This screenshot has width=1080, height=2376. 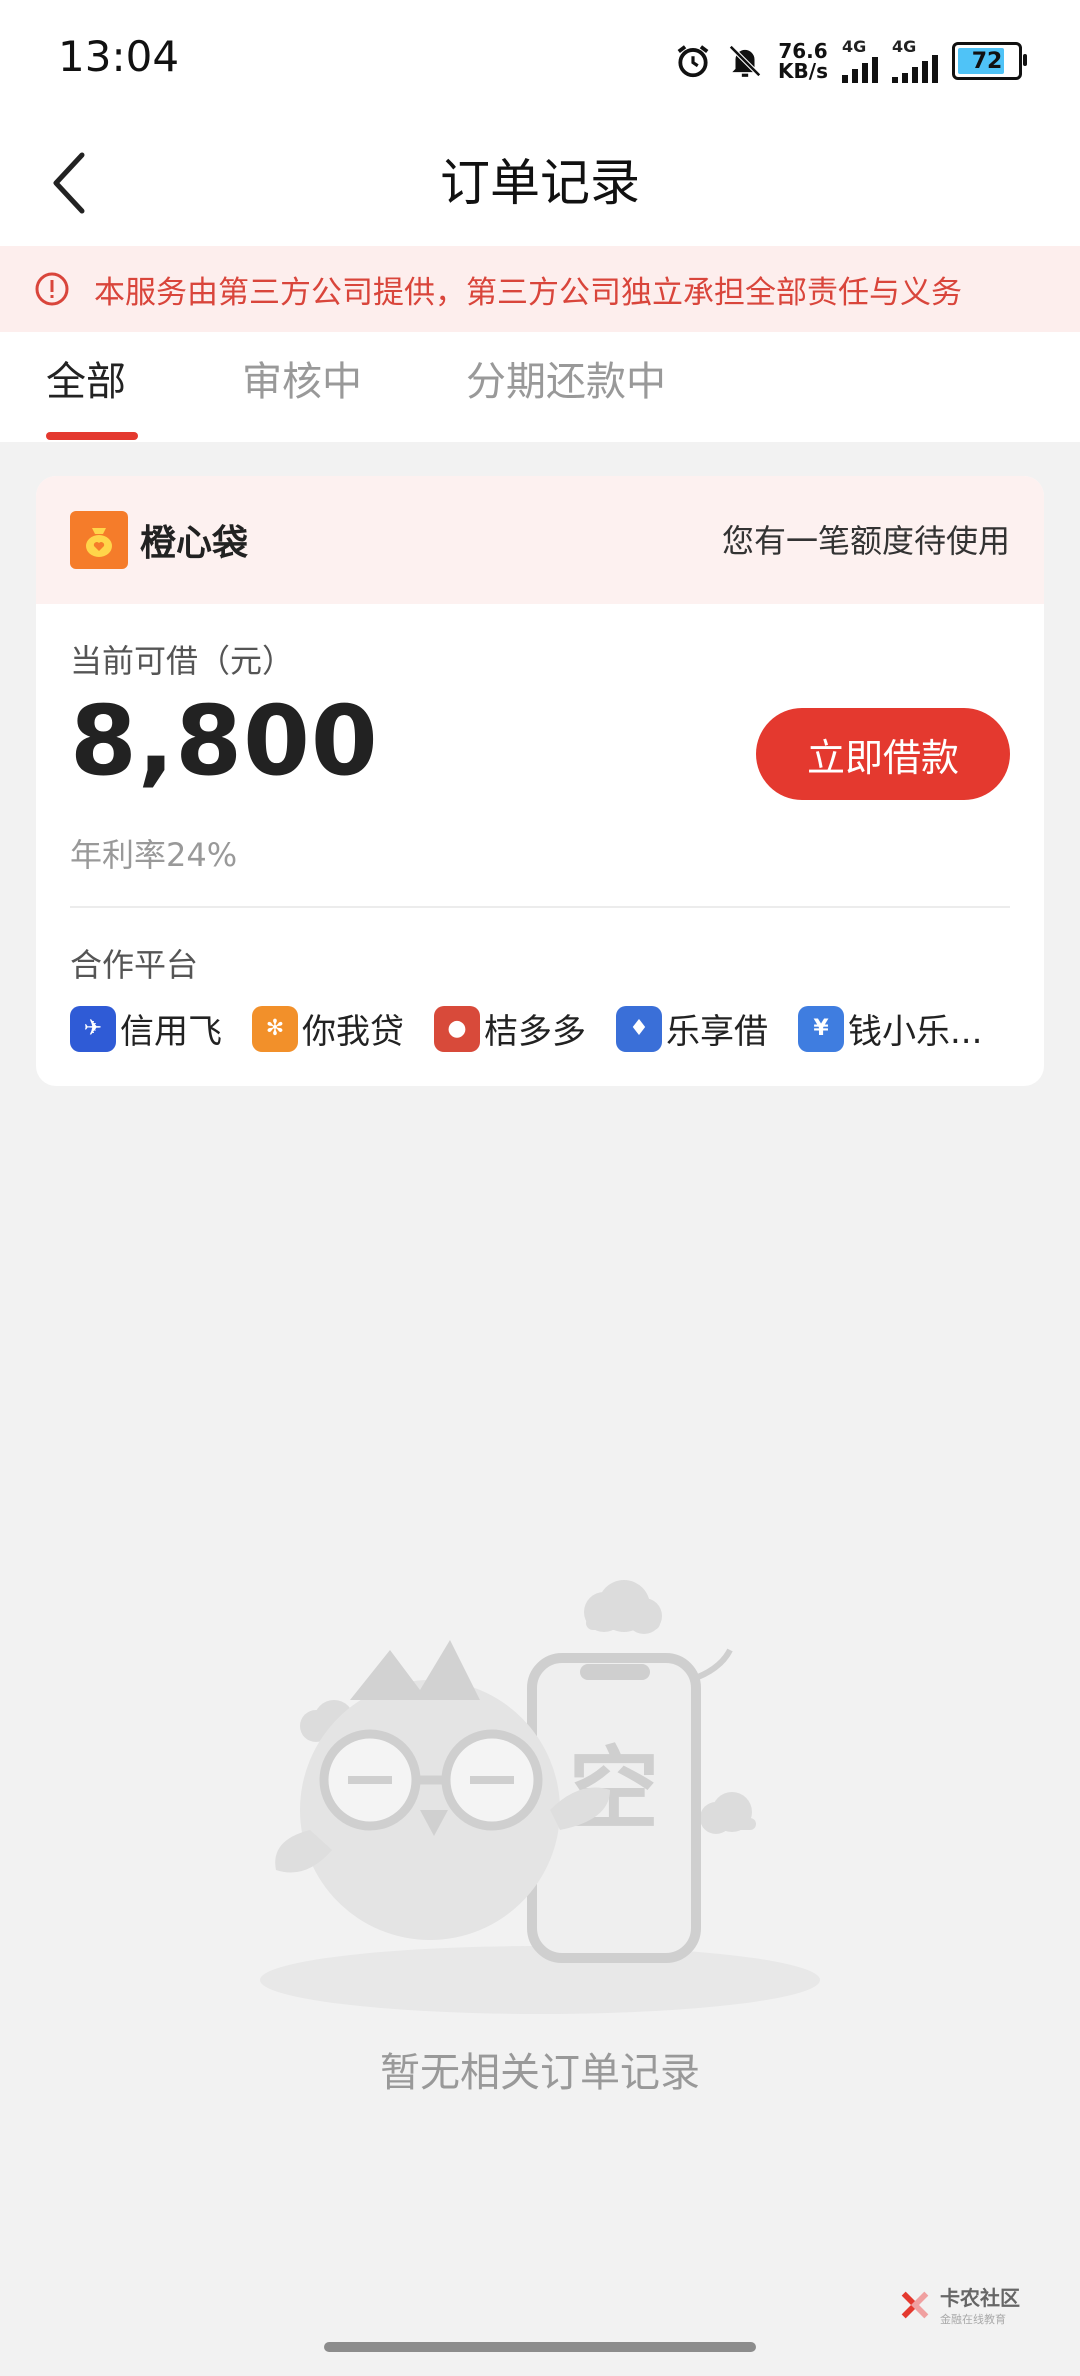 What do you see at coordinates (973, 2319) in the screenshot?
I see `watermark-sub: 金融在线教育` at bounding box center [973, 2319].